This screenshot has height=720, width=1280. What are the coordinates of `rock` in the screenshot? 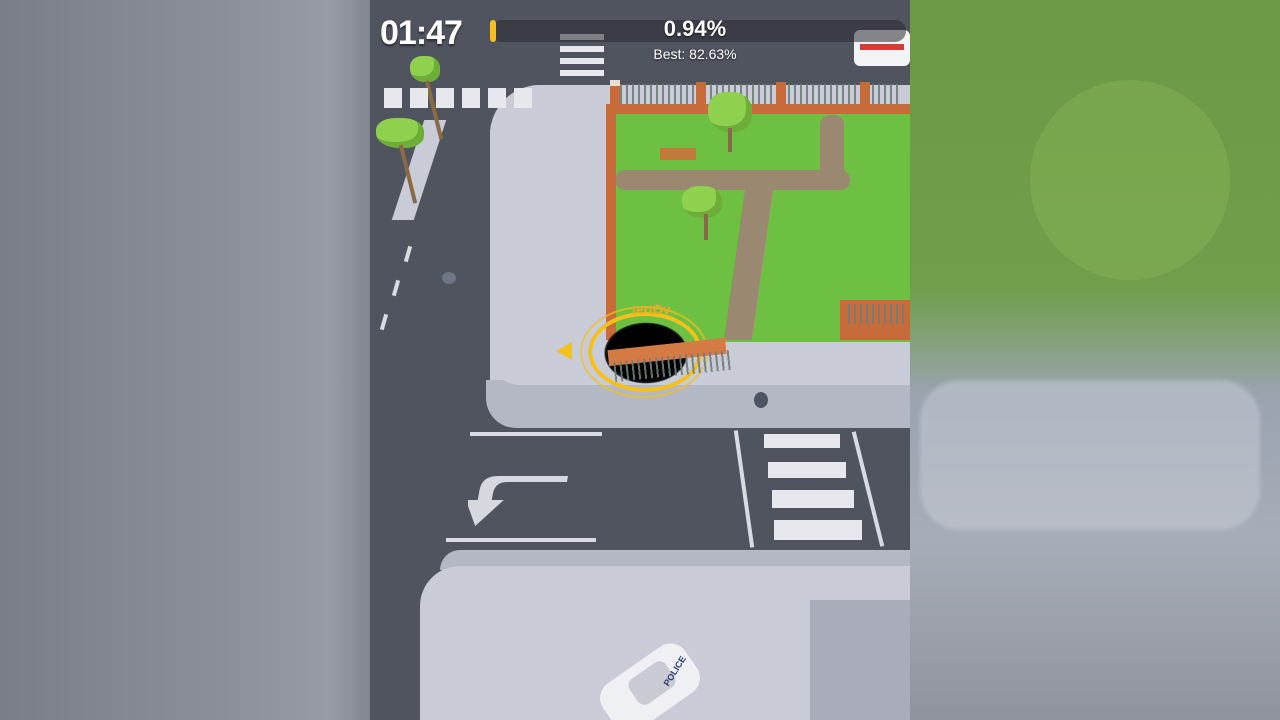 It's located at (761, 400).